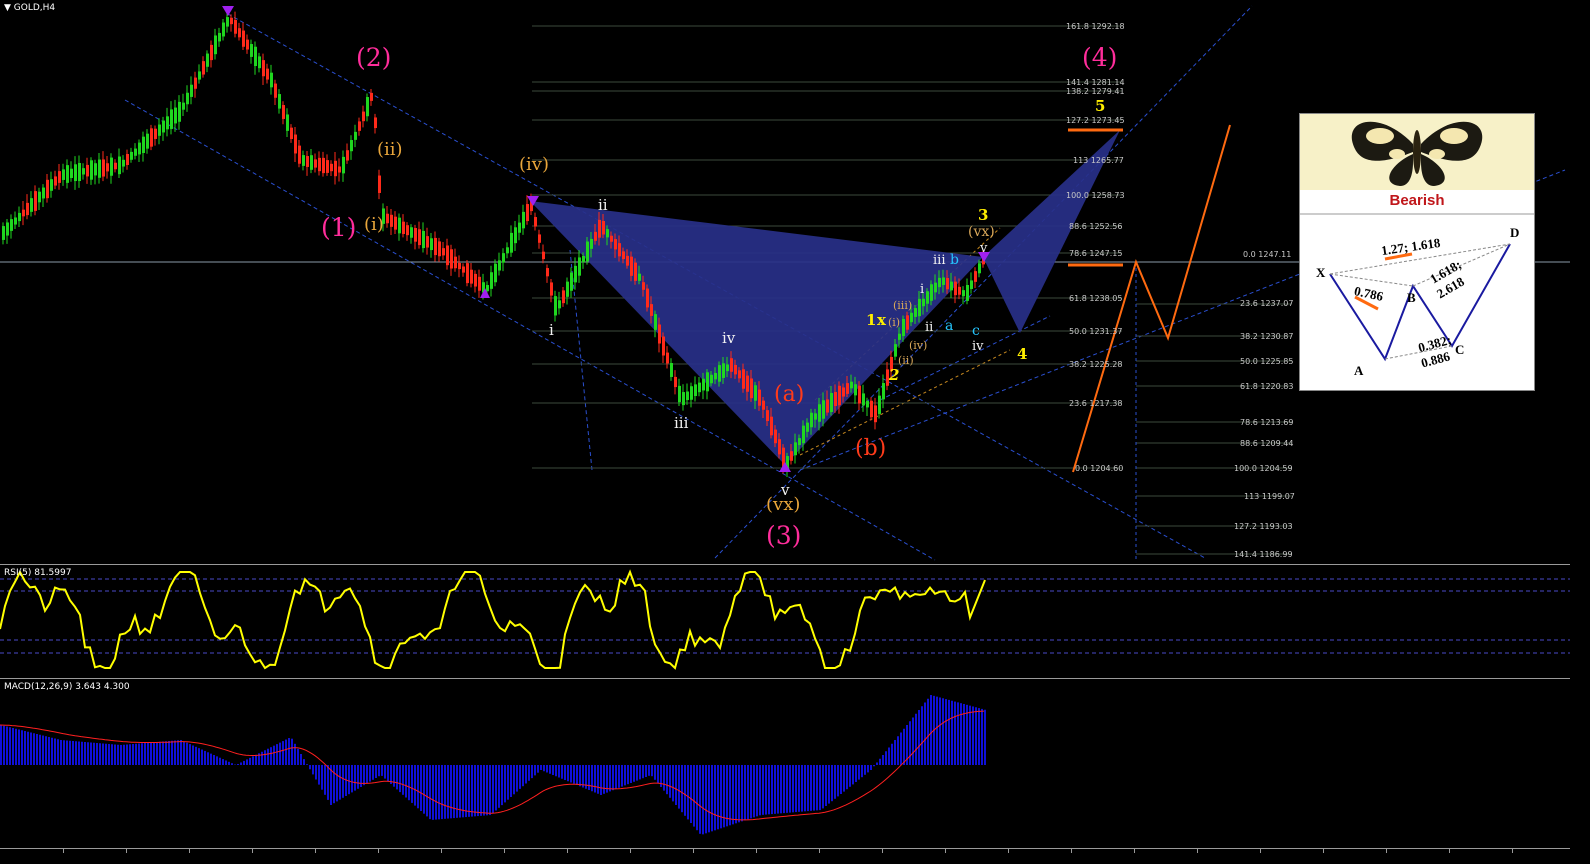  Describe the element at coordinates (894, 322) in the screenshot. I see `wave-label-i-sub: (i)` at that location.